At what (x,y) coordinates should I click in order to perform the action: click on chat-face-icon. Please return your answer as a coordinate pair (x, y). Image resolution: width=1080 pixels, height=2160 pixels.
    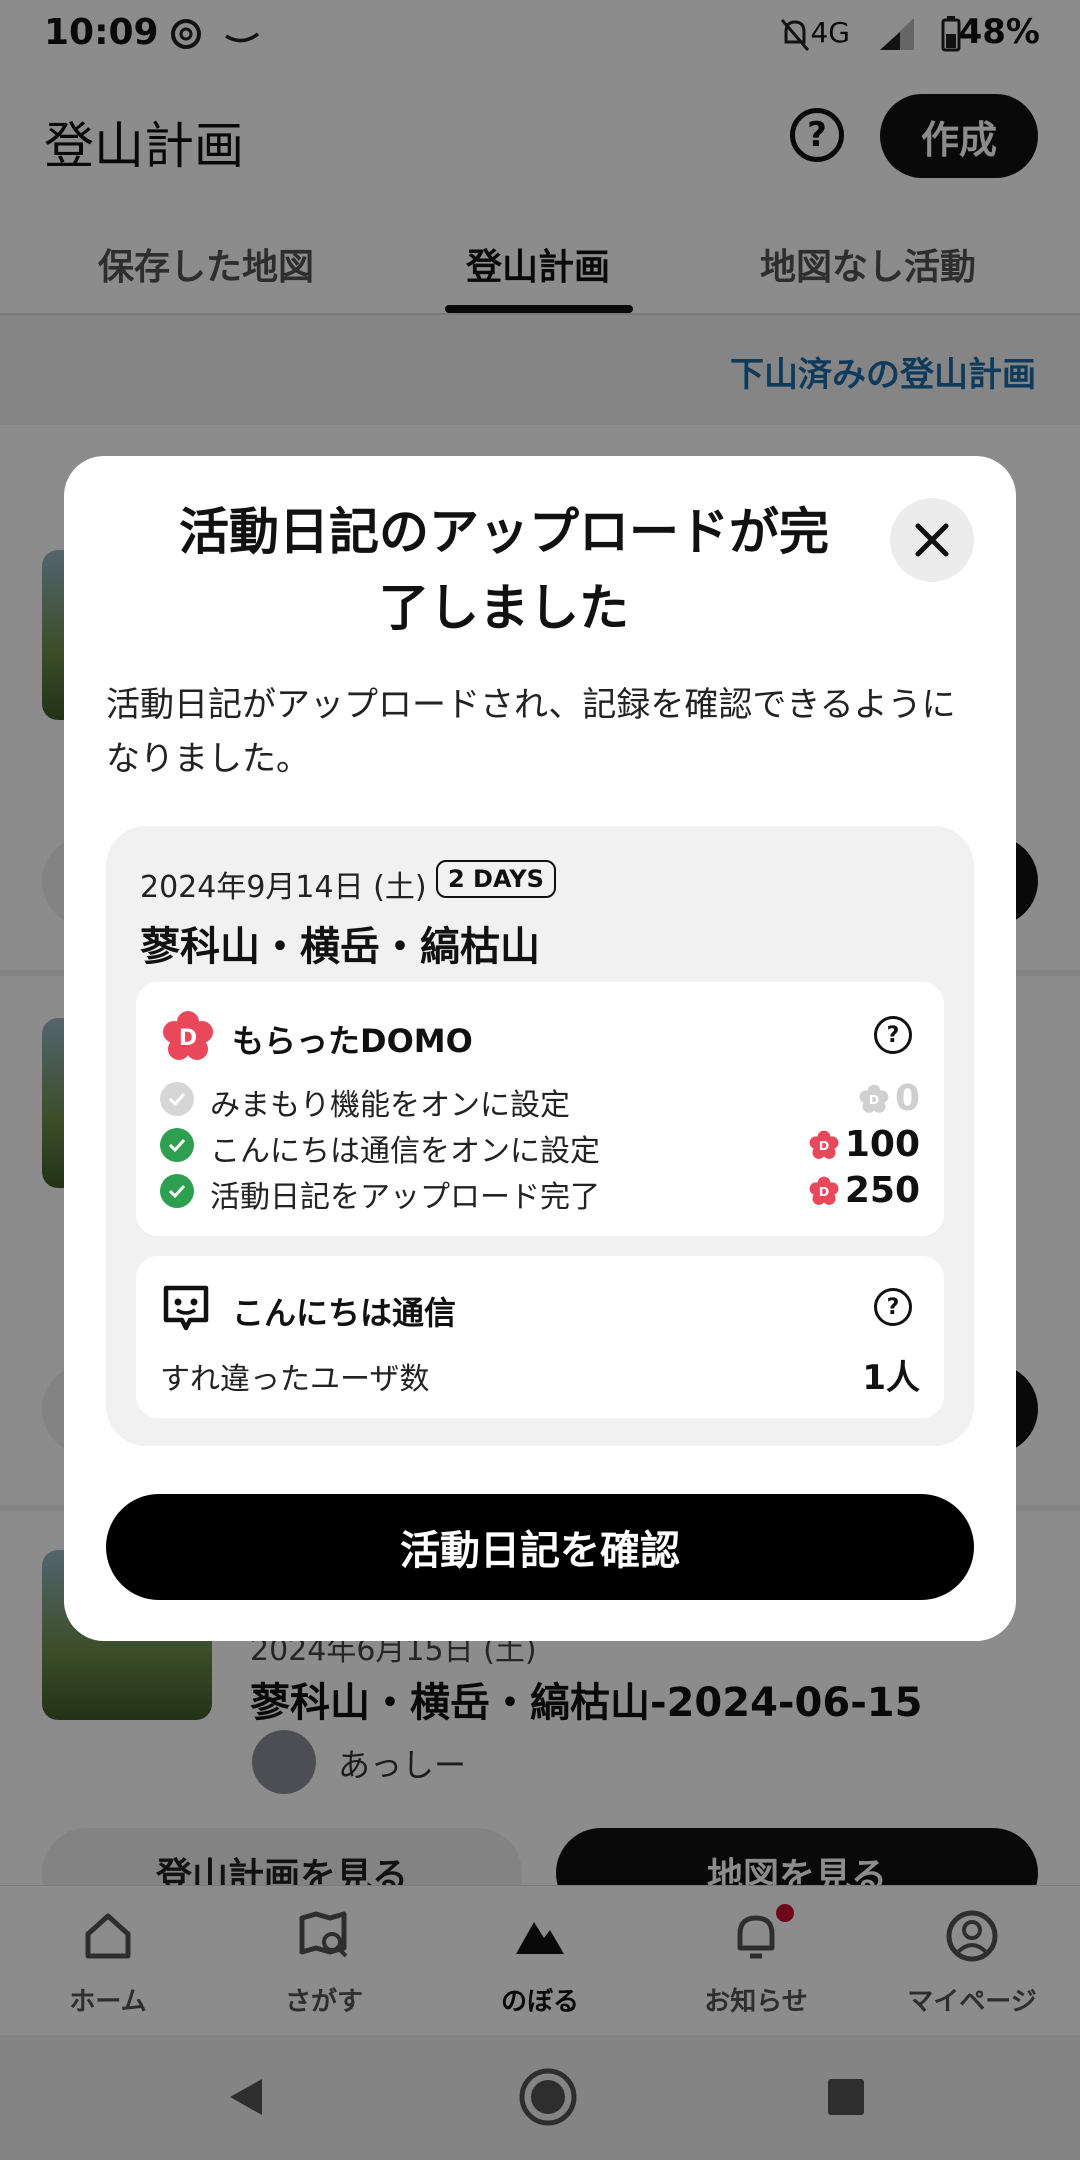
    Looking at the image, I should click on (186, 1308).